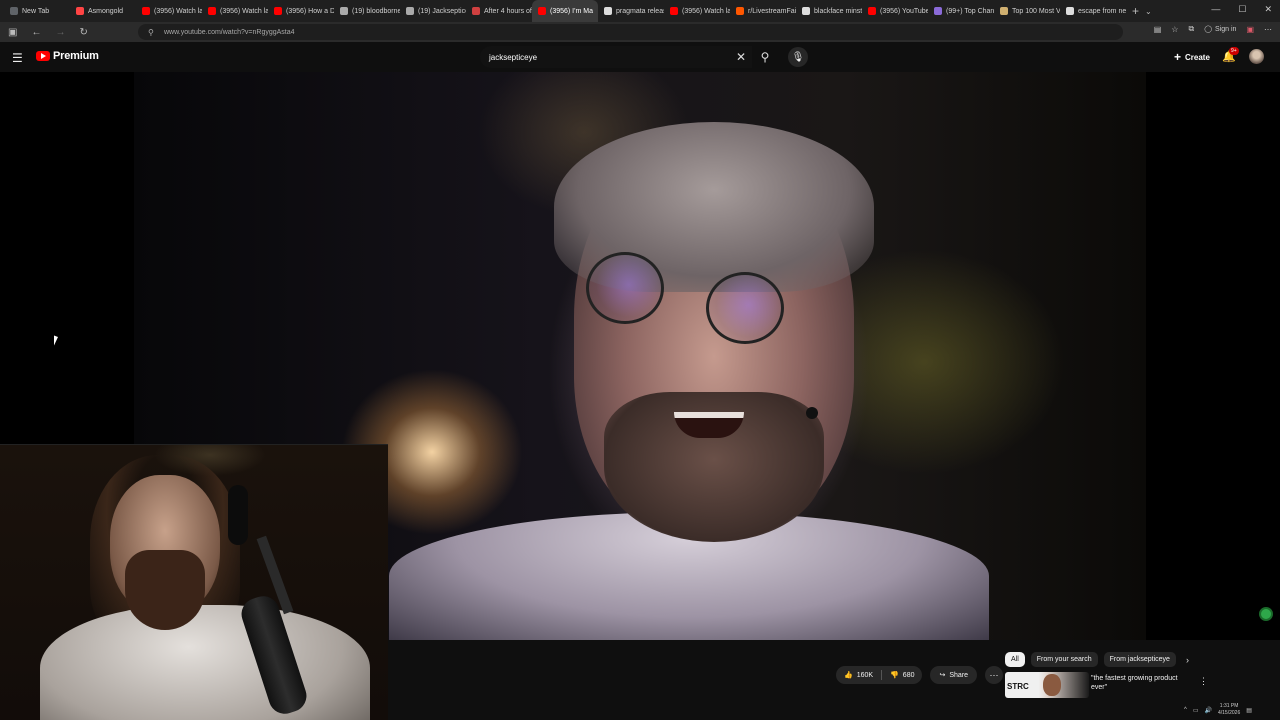 The width and height of the screenshot is (1280, 720). I want to click on microphone-icon: 🎙, so click(798, 57).